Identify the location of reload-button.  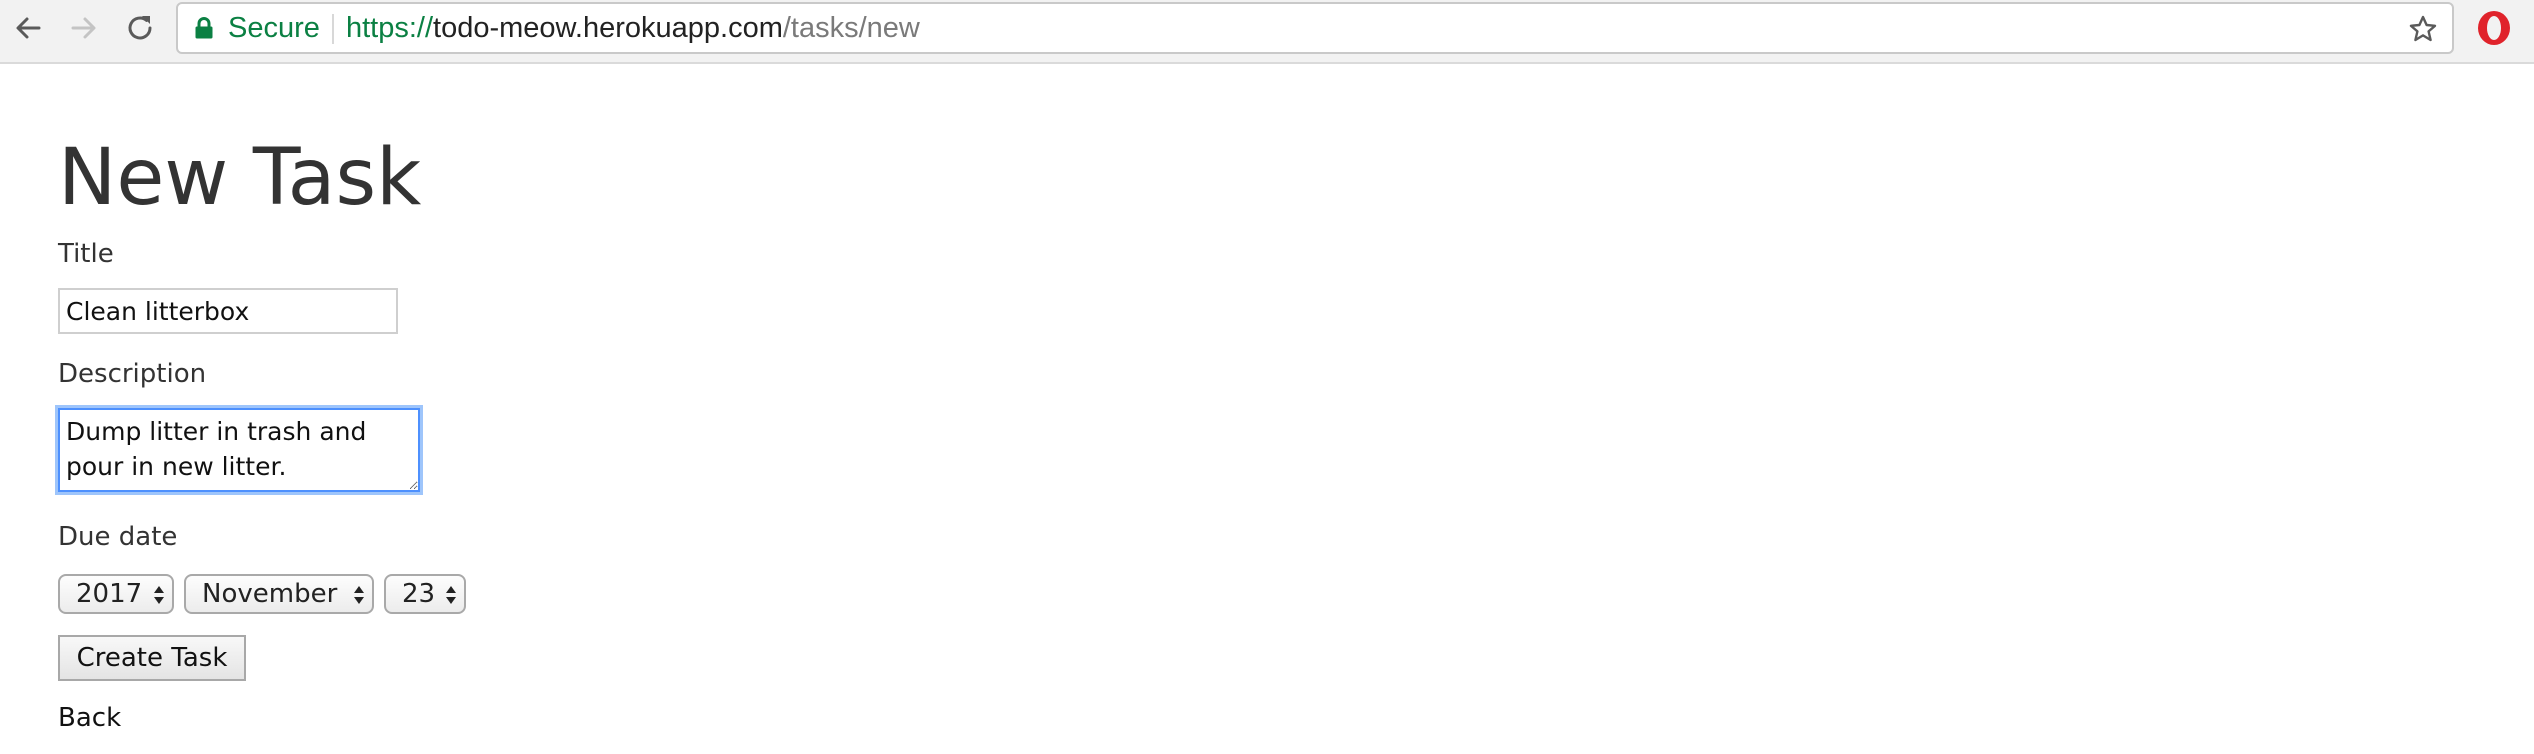
(140, 28).